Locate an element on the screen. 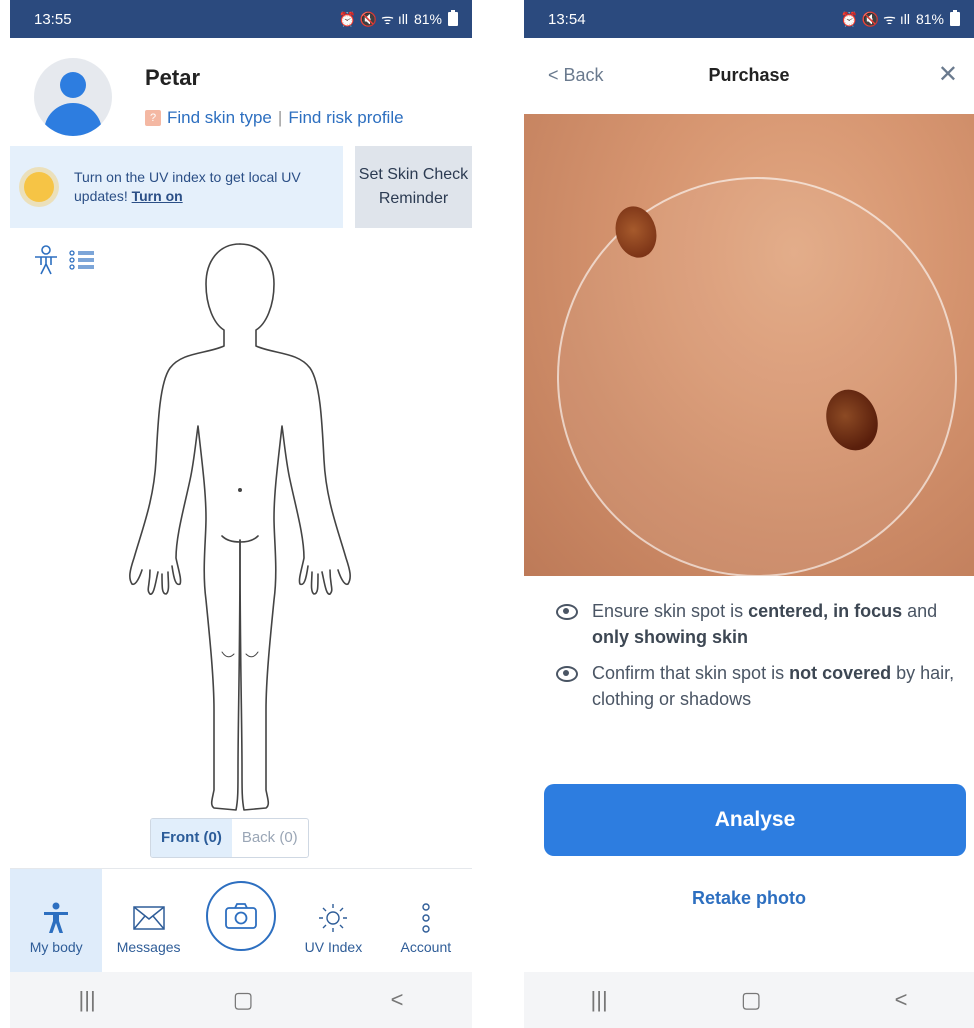 This screenshot has height=1028, width=974. status-time: 13:54 is located at coordinates (567, 19).